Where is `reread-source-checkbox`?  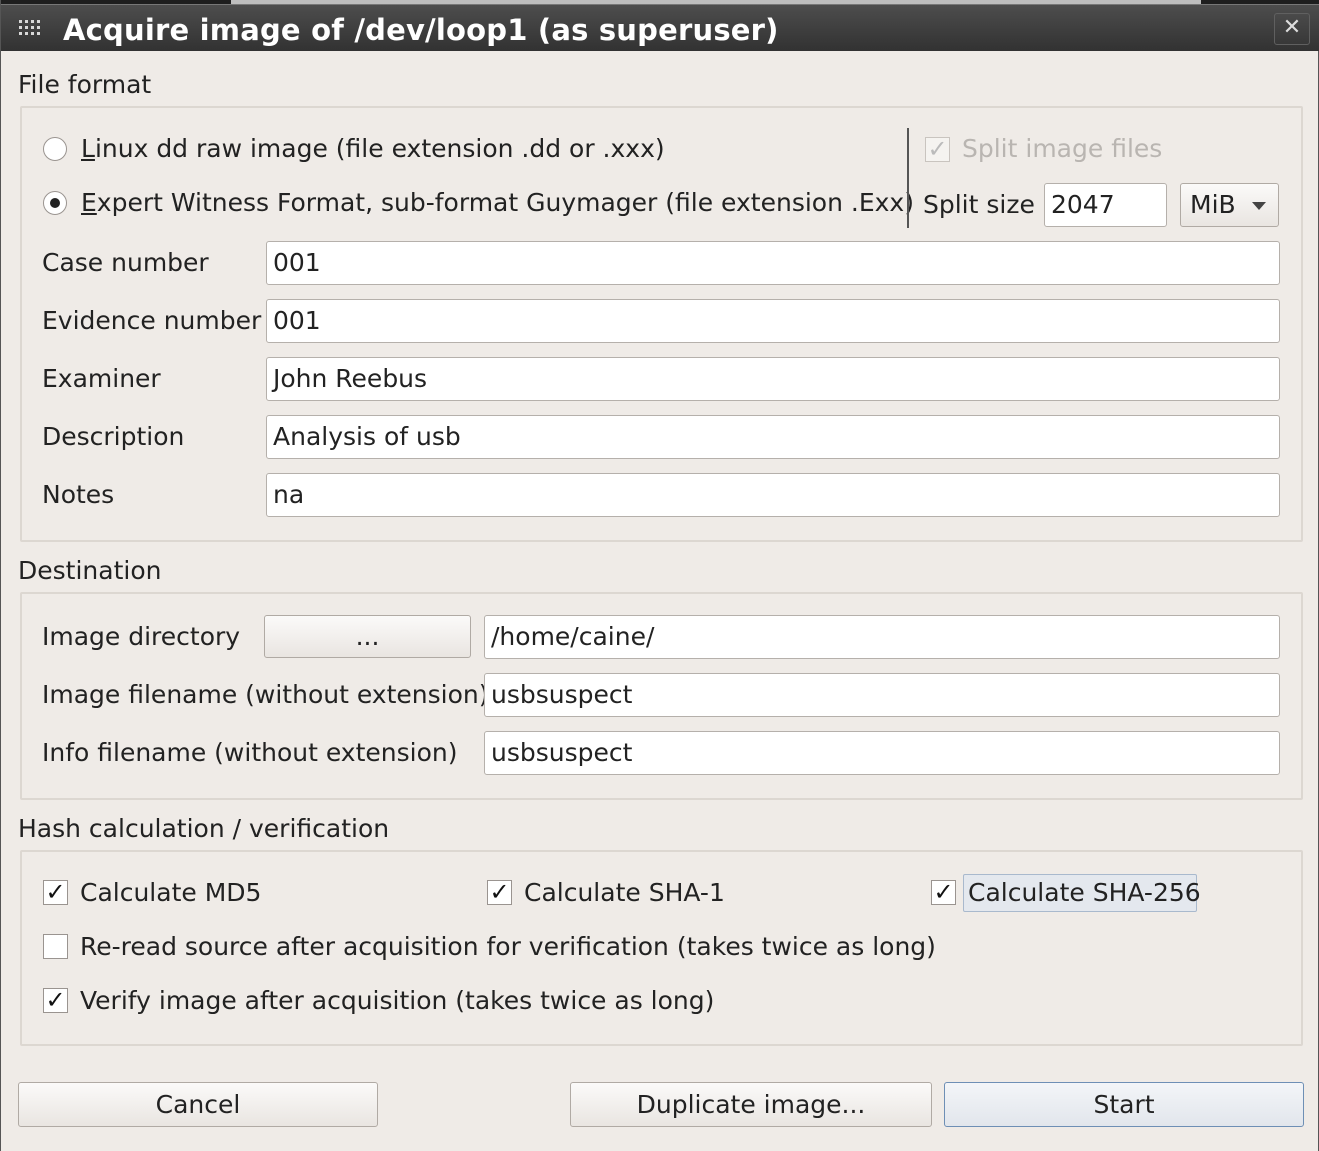
reread-source-checkbox is located at coordinates (55, 946).